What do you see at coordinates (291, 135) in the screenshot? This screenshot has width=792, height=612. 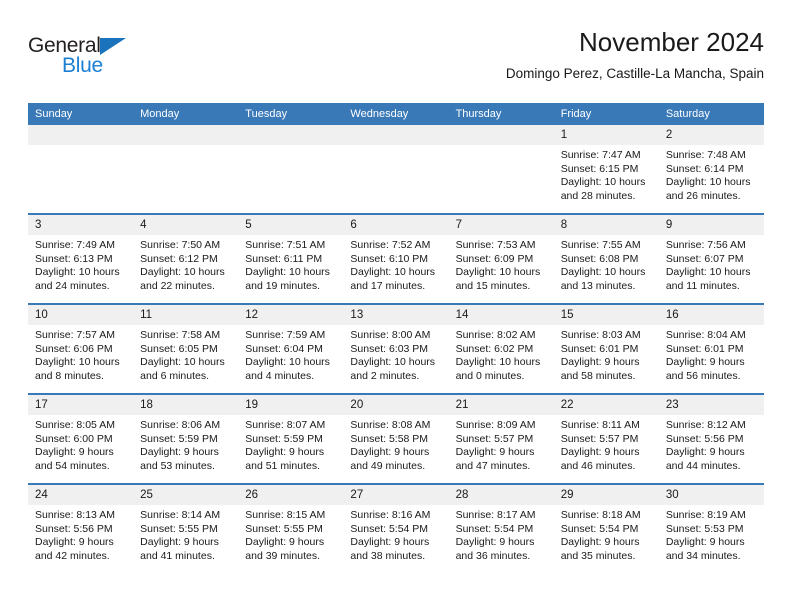 I see `day-number` at bounding box center [291, 135].